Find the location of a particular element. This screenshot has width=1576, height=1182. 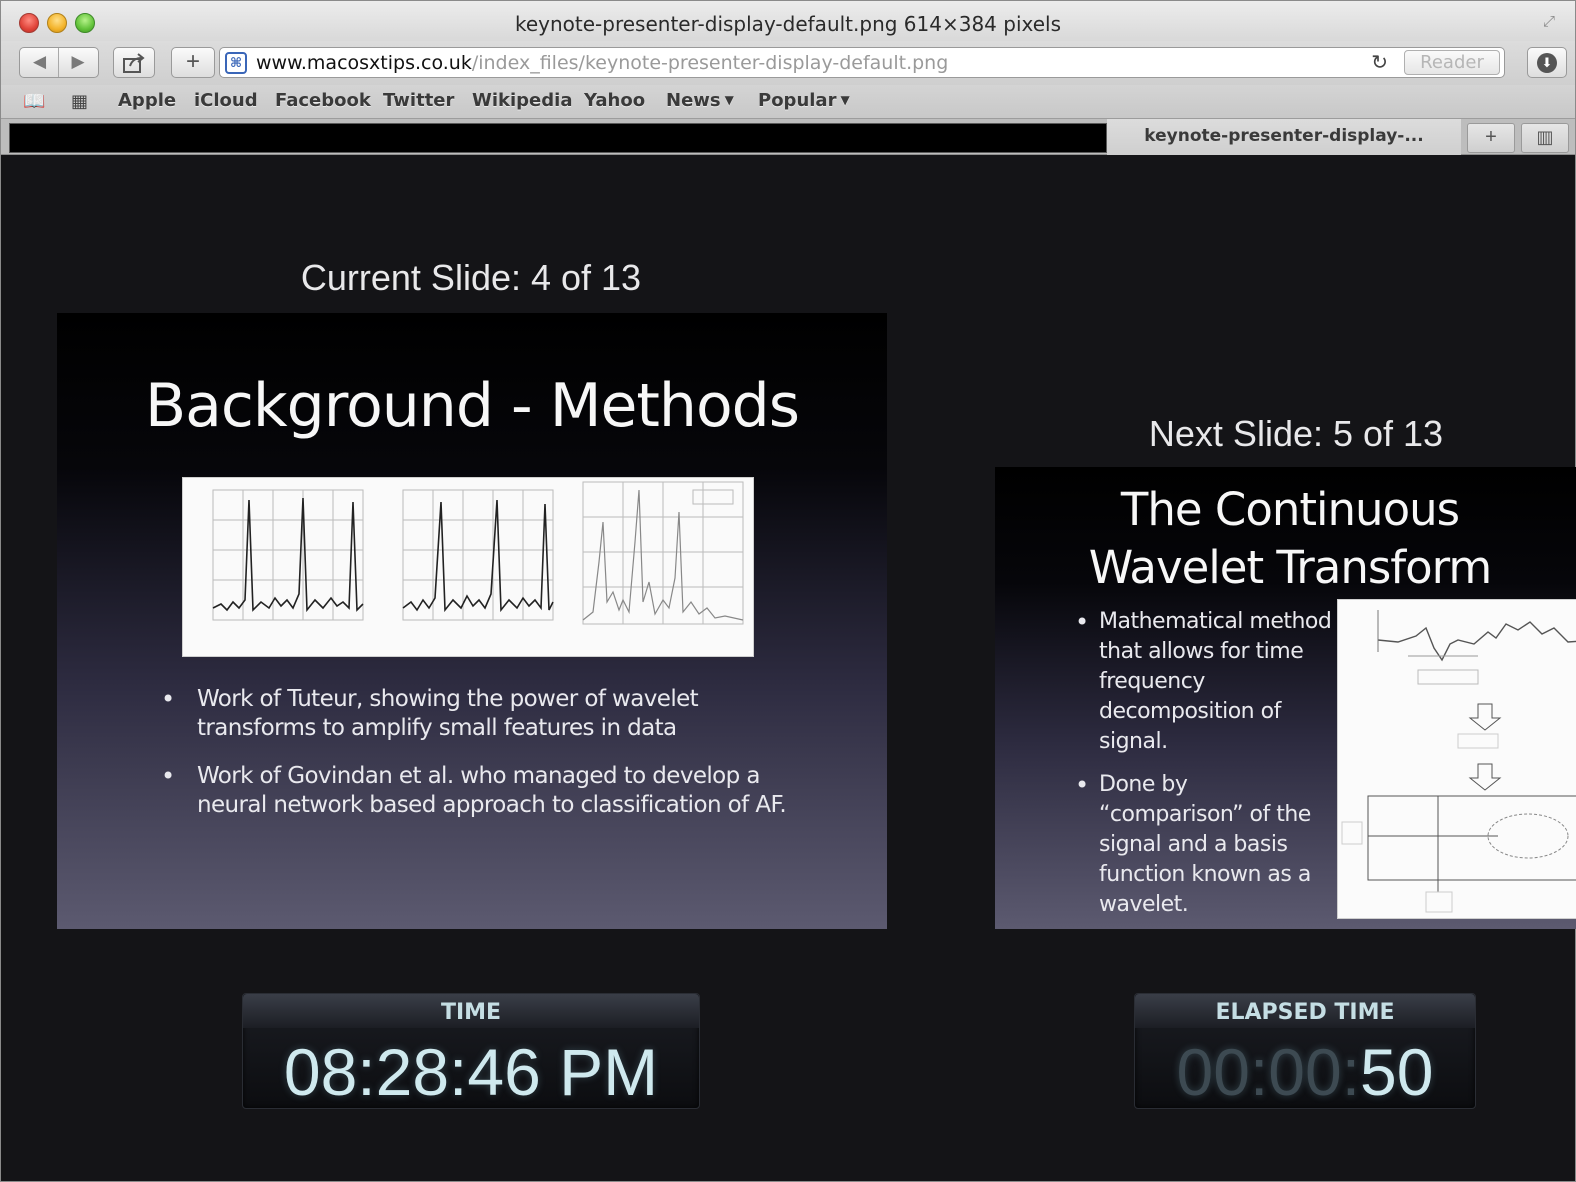

share-icon is located at coordinates (134, 63).